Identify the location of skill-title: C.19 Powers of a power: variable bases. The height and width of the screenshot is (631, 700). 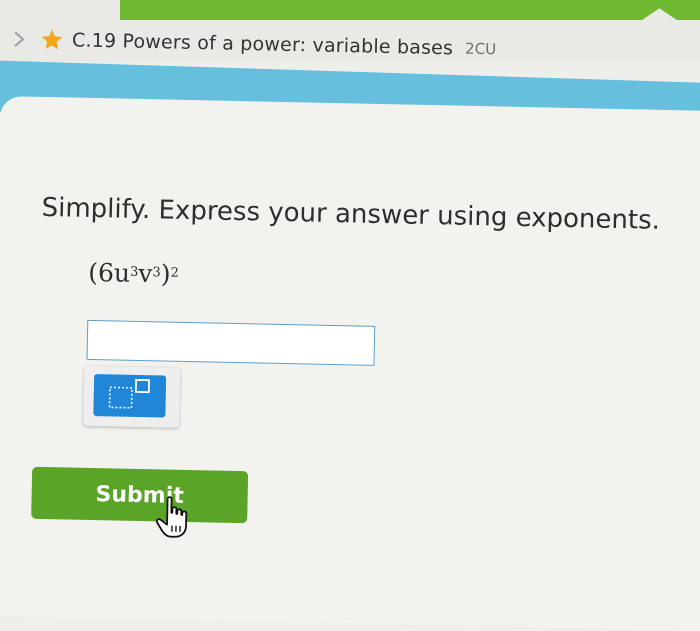
(263, 44).